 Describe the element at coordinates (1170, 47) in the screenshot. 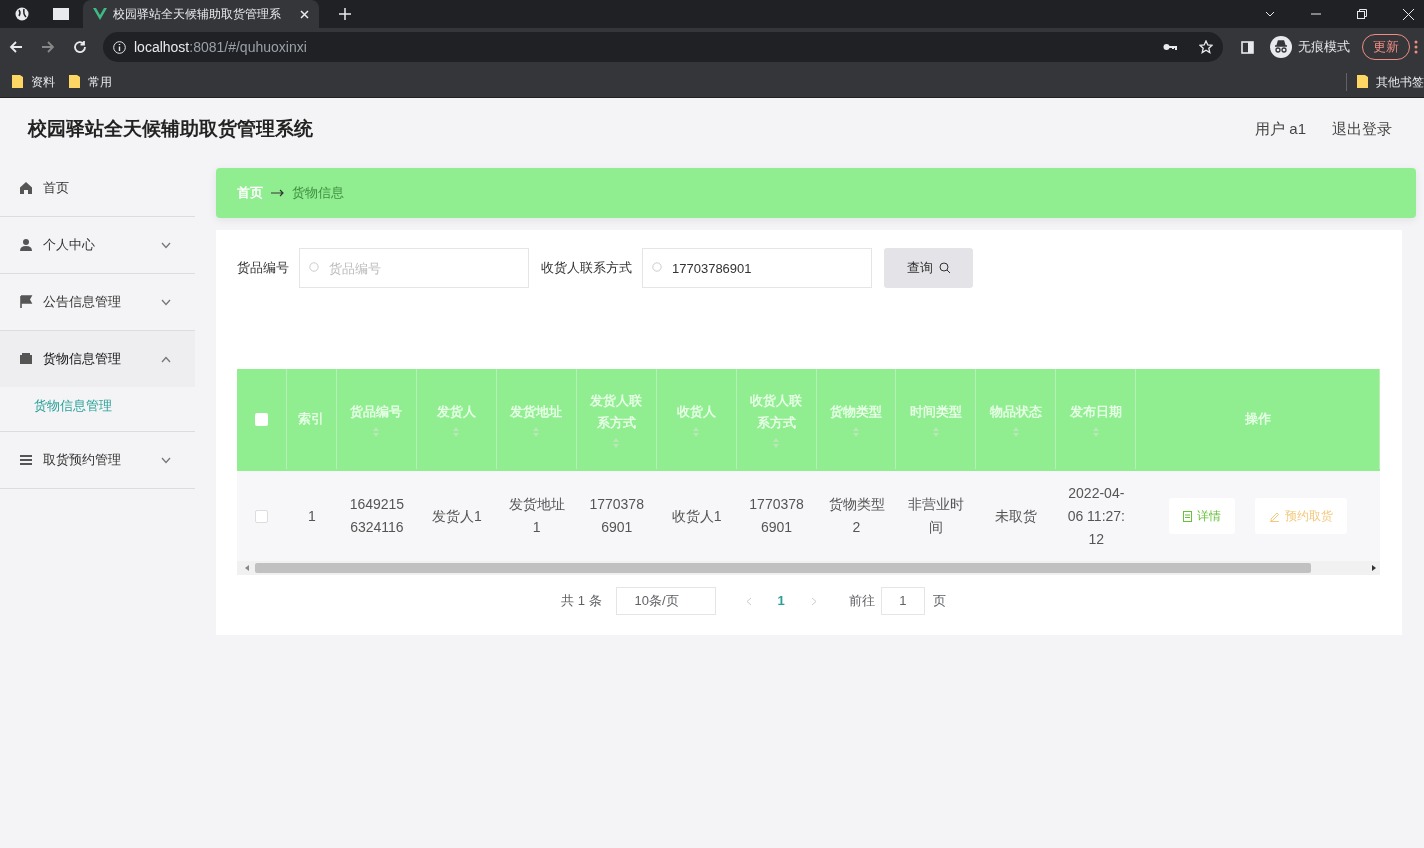

I see `key-icon` at that location.